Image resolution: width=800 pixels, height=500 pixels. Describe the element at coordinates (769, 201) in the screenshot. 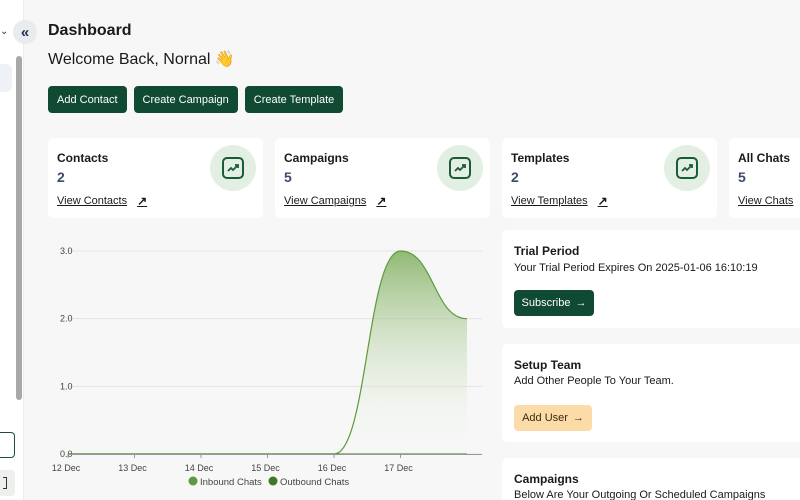

I see `view-chats-link: View Chats↗` at that location.